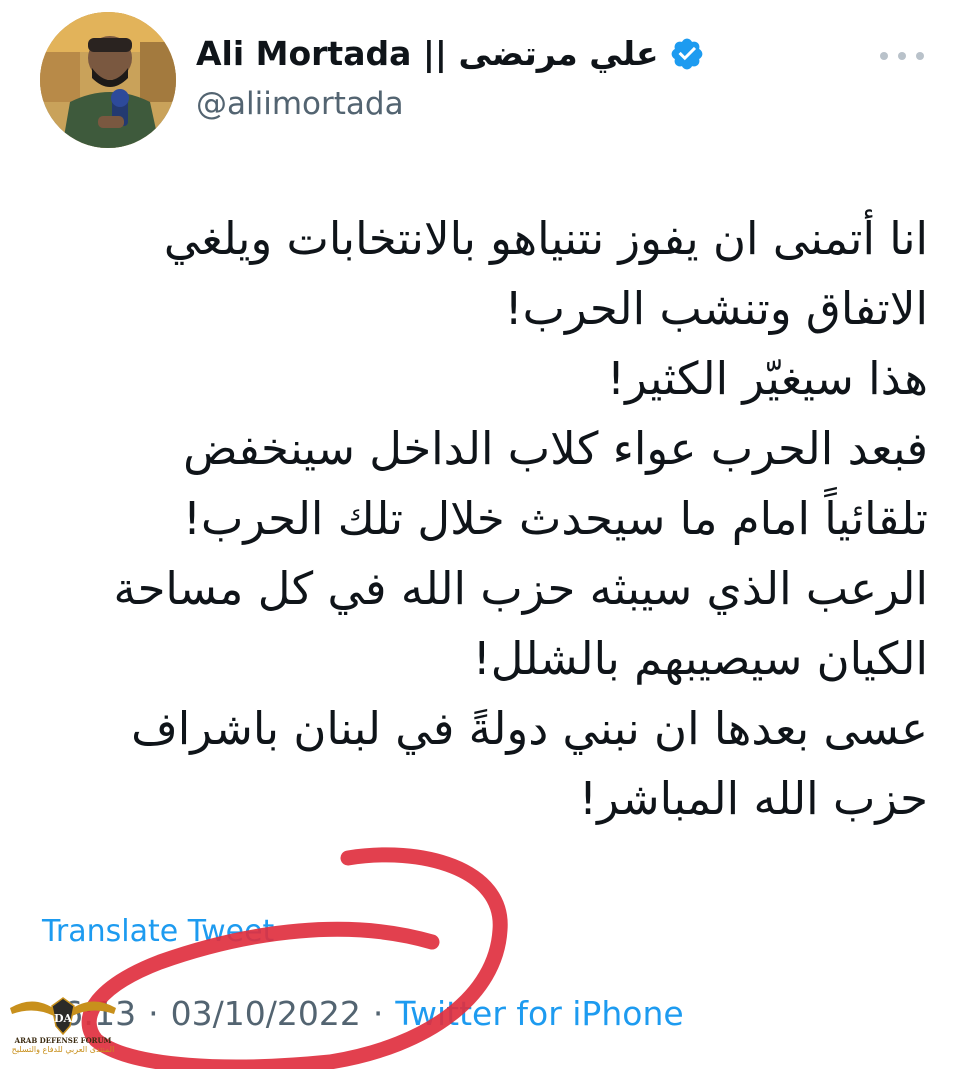  I want to click on translate-tweet-link: Translate Tweet, so click(158, 931).